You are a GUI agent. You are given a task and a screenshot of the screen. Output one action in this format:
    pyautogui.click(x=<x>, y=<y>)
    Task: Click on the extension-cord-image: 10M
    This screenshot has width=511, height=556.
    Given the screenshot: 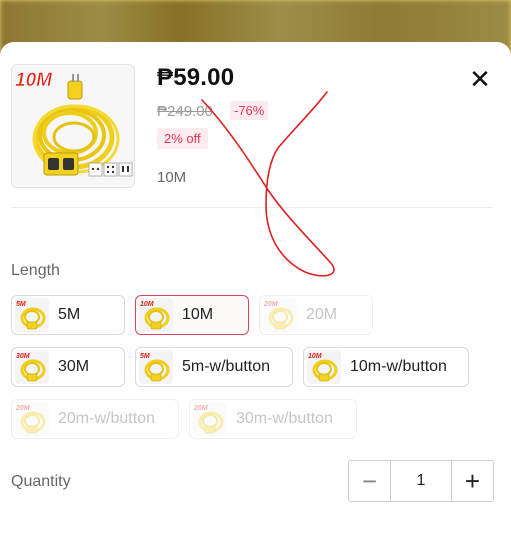 What is the action you would take?
    pyautogui.click(x=73, y=126)
    